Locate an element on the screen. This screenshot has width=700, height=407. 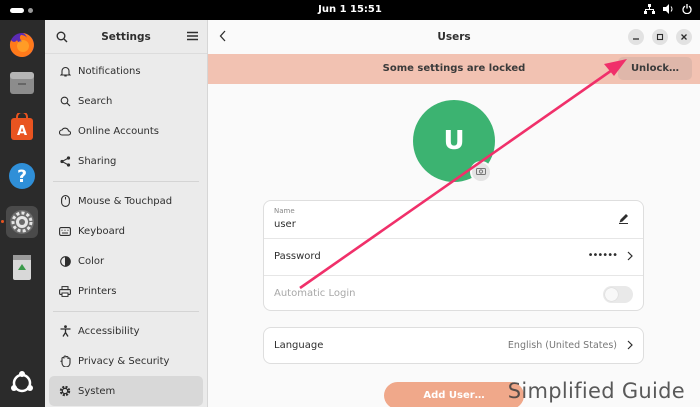
printer-icon is located at coordinates (65, 291).